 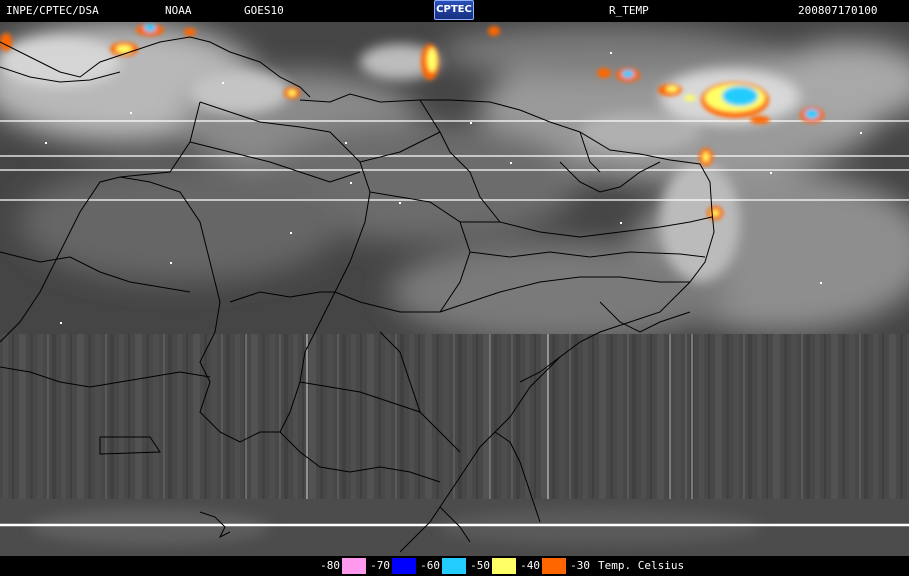 What do you see at coordinates (480, 565) in the screenshot?
I see `legend-label-50: -50` at bounding box center [480, 565].